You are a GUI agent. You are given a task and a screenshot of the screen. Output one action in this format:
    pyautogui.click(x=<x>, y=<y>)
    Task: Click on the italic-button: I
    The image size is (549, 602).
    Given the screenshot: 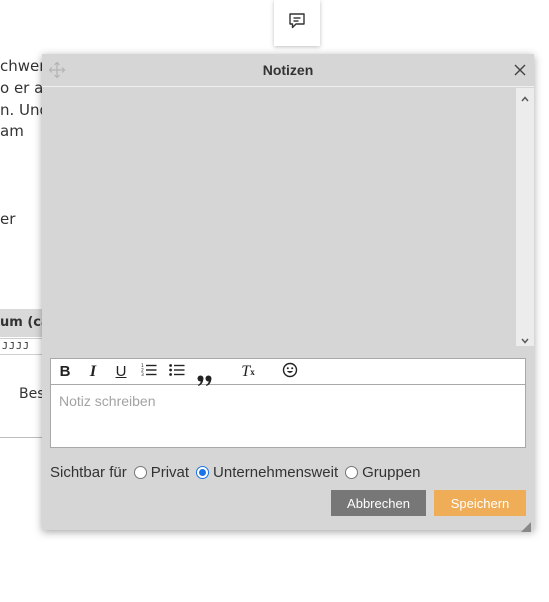 What is the action you would take?
    pyautogui.click(x=93, y=371)
    